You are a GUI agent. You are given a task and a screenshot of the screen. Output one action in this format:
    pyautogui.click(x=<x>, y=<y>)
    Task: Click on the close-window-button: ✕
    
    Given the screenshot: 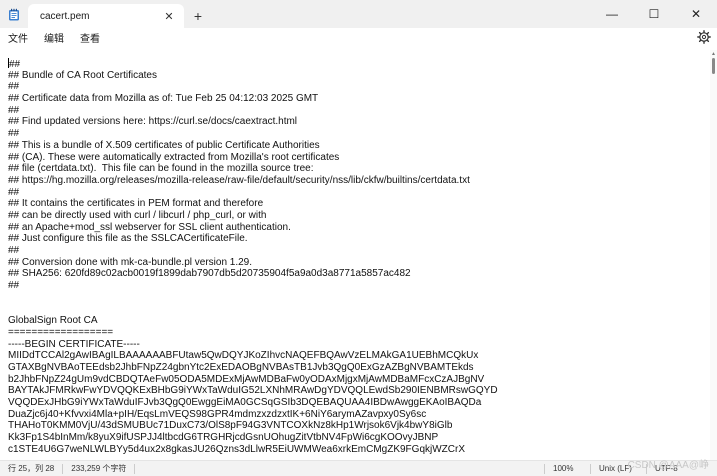 What is the action you would take?
    pyautogui.click(x=696, y=14)
    